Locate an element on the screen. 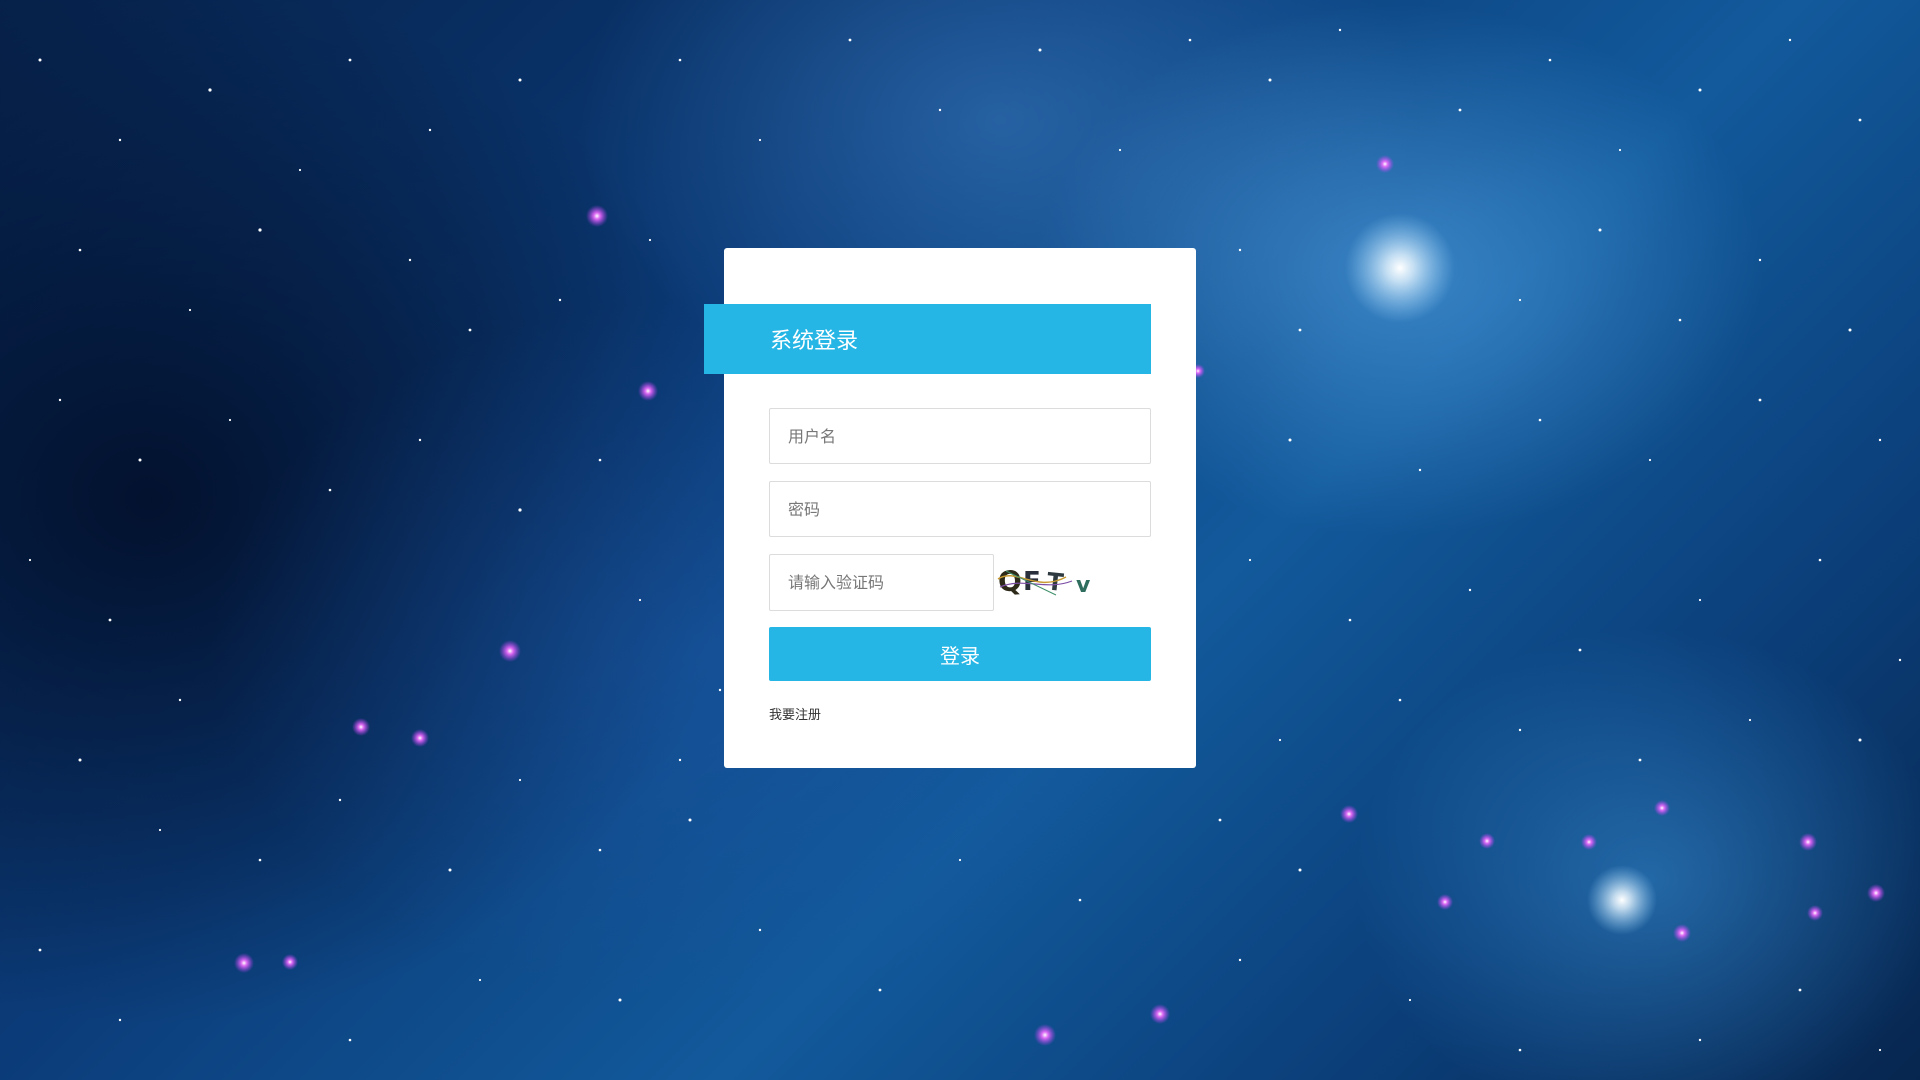 Image resolution: width=1920 pixels, height=1080 pixels. password-input is located at coordinates (960, 509).